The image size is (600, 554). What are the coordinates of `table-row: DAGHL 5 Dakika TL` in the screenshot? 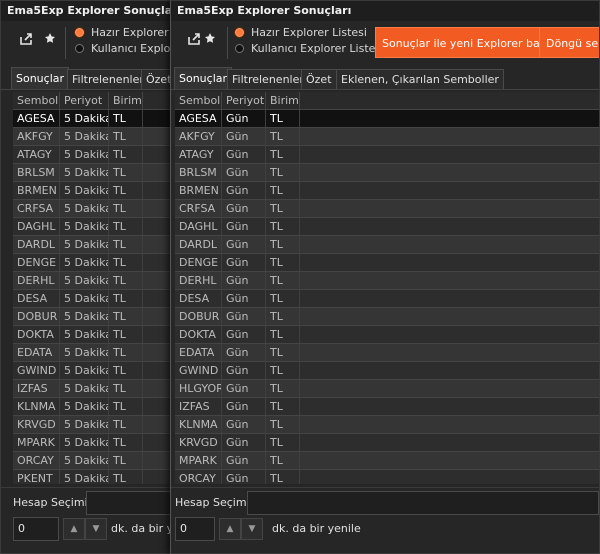 It's located at (93, 227).